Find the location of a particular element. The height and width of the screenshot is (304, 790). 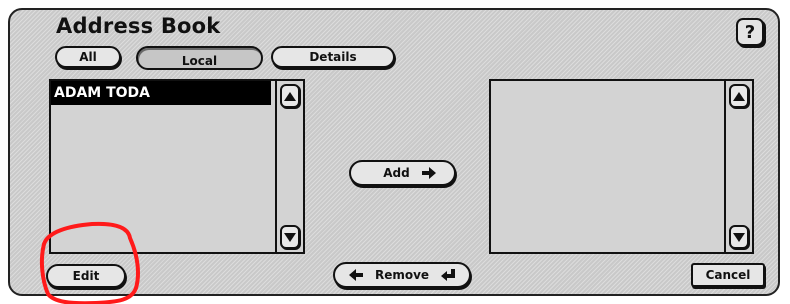

add-button: Add is located at coordinates (402, 173).